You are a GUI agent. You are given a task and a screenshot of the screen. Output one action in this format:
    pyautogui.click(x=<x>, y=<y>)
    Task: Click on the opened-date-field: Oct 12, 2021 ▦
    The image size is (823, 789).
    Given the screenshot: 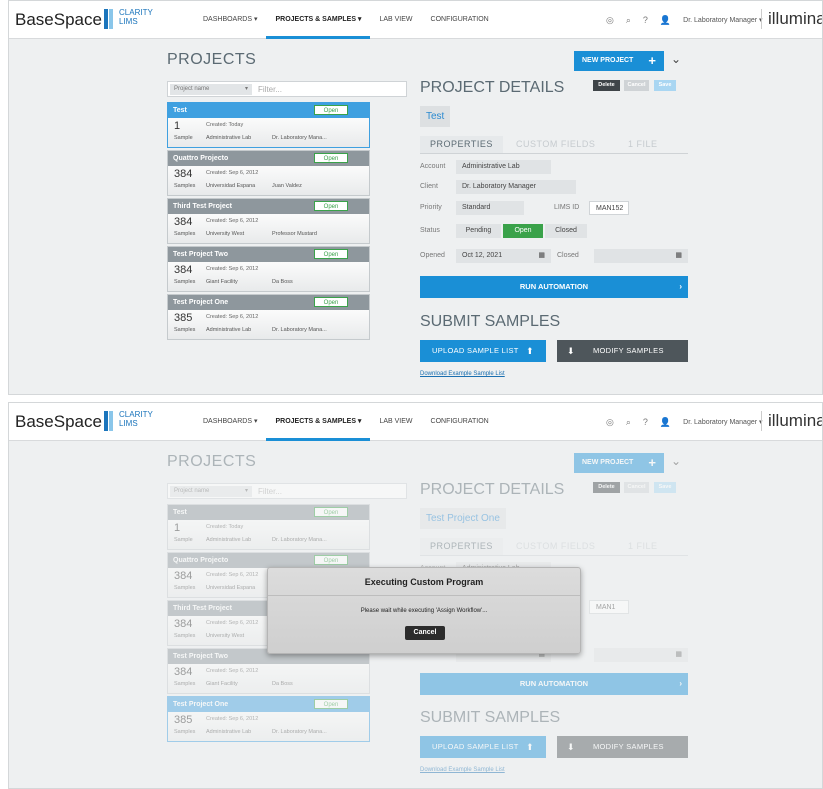 What is the action you would take?
    pyautogui.click(x=503, y=256)
    